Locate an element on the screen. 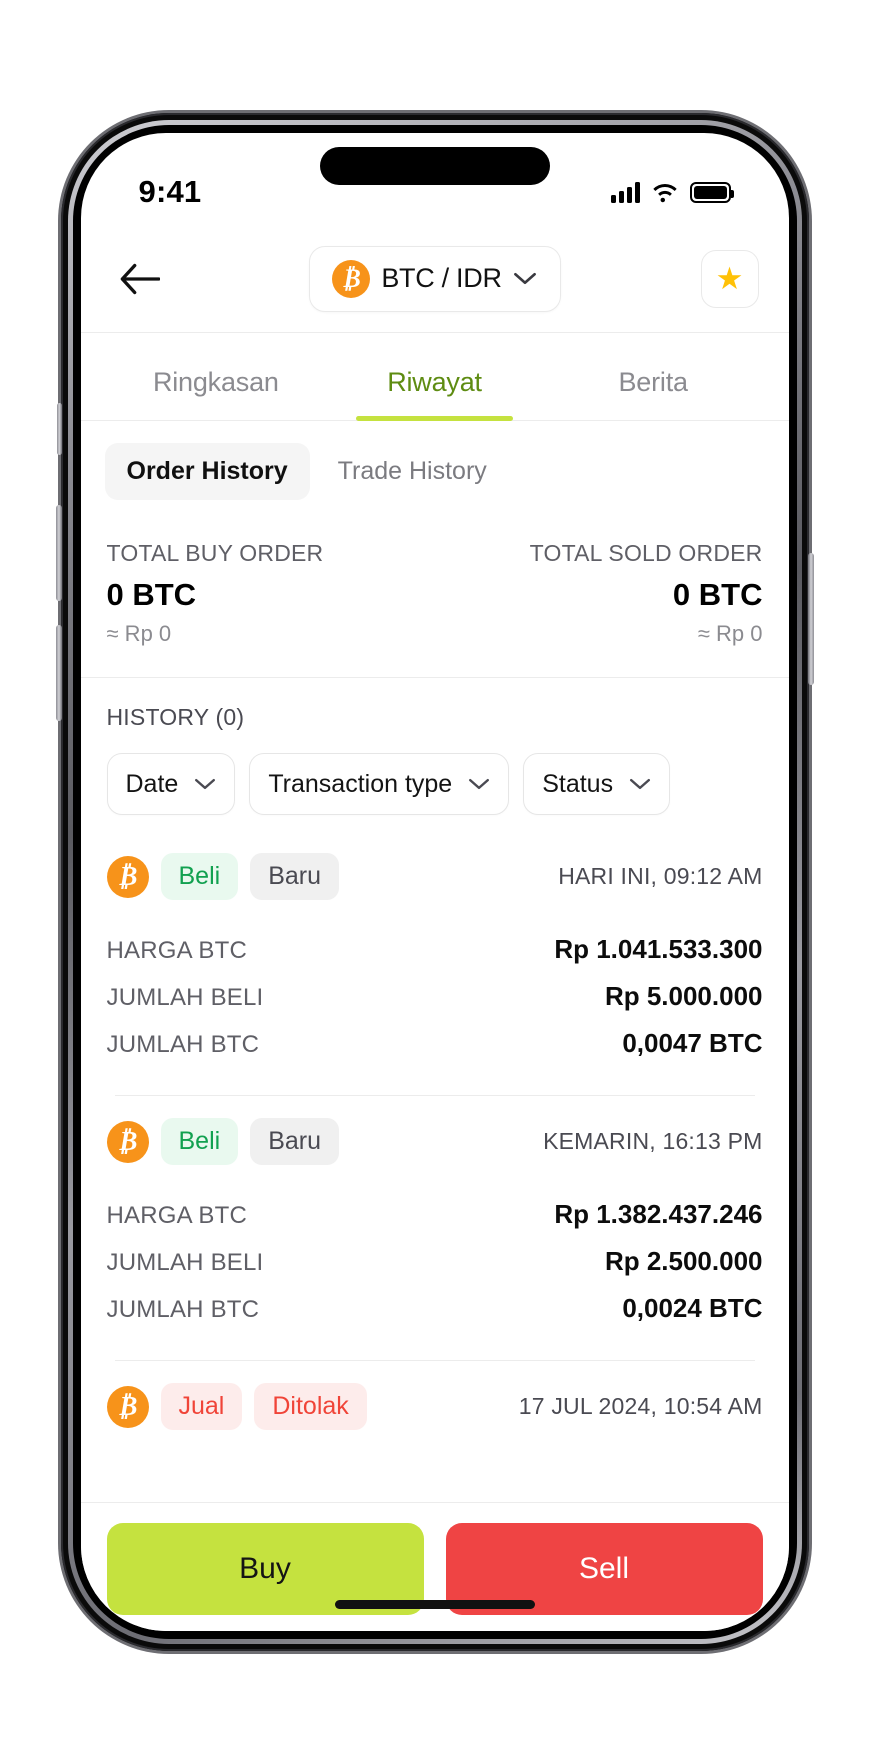 Image resolution: width=869 pixels, height=1764 pixels. total-sold-order: TOTAL SOLD ORDER 0 BTC ≈ Rp 0 is located at coordinates (646, 593).